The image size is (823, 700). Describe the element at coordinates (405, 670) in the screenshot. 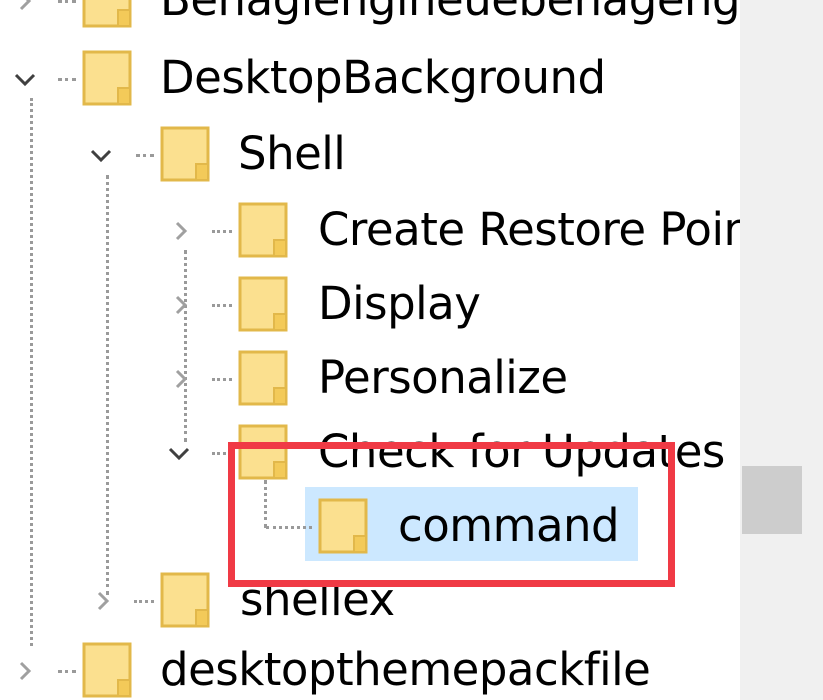

I see `tree-node-label: desktopthemepackfile` at that location.